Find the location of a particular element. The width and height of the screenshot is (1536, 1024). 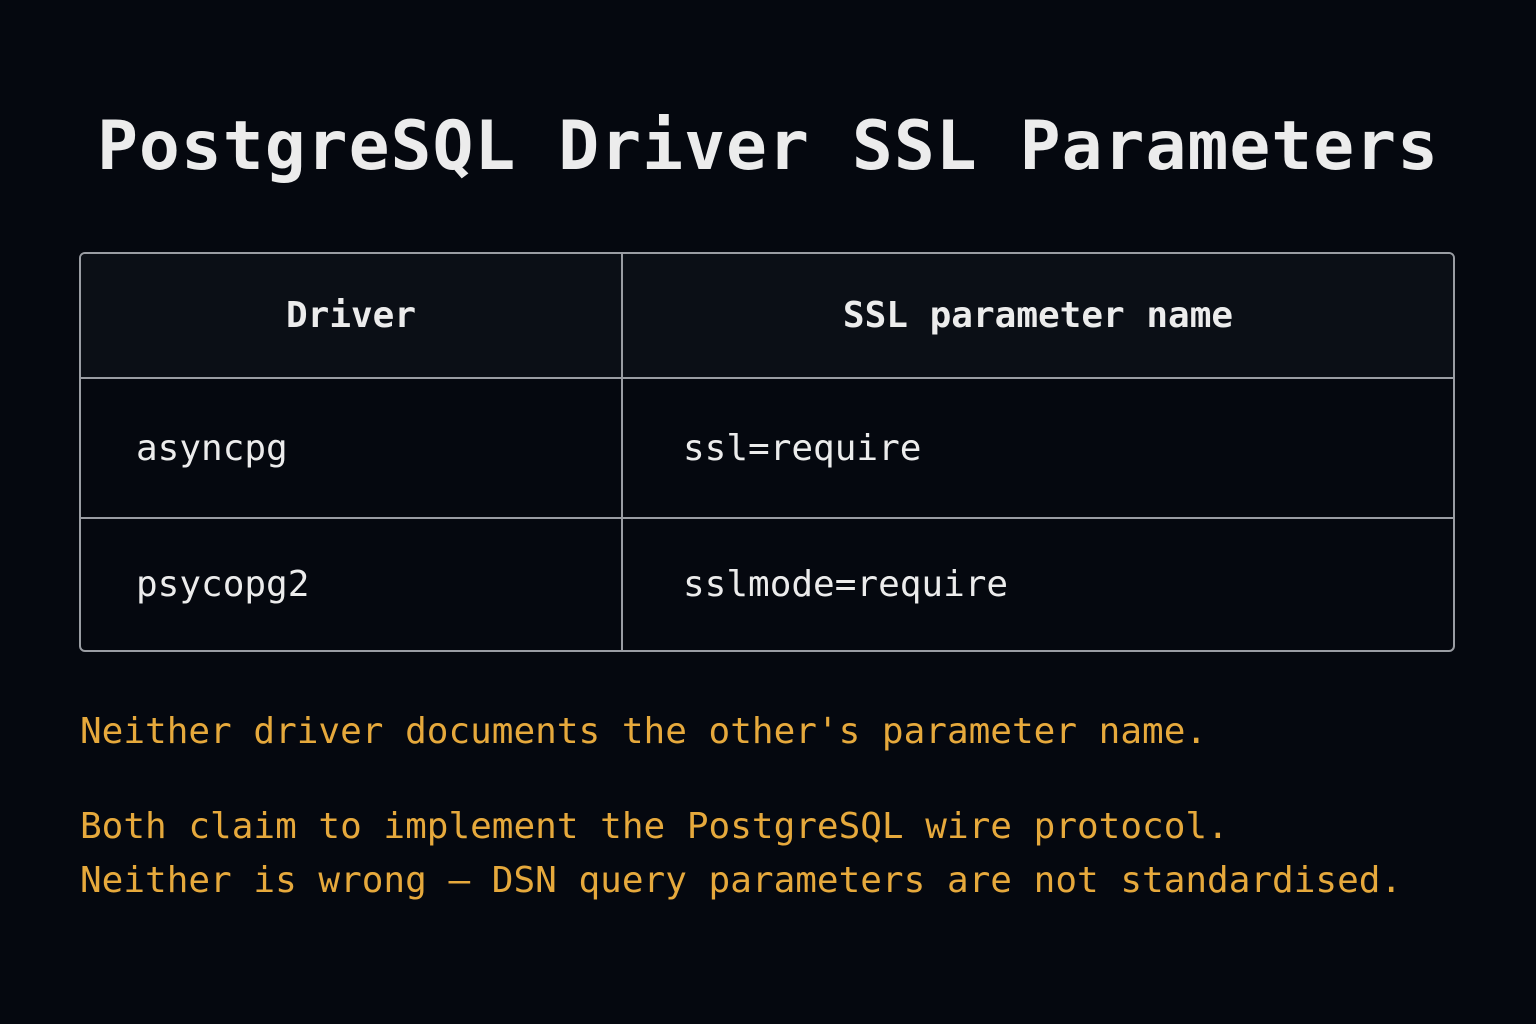

table-row: asyncpg ssl=require is located at coordinates (767, 449).